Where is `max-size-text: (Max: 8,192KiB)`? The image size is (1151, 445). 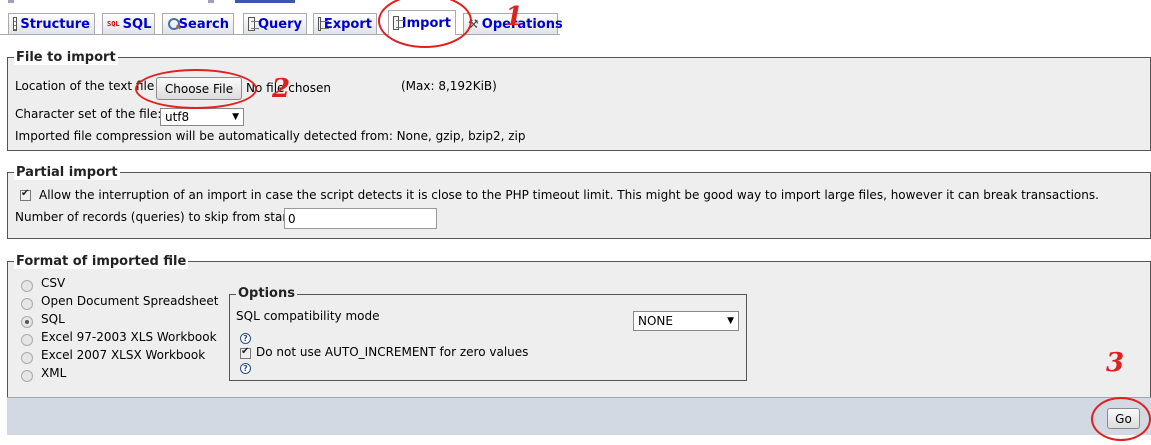
max-size-text: (Max: 8,192KiB) is located at coordinates (449, 86).